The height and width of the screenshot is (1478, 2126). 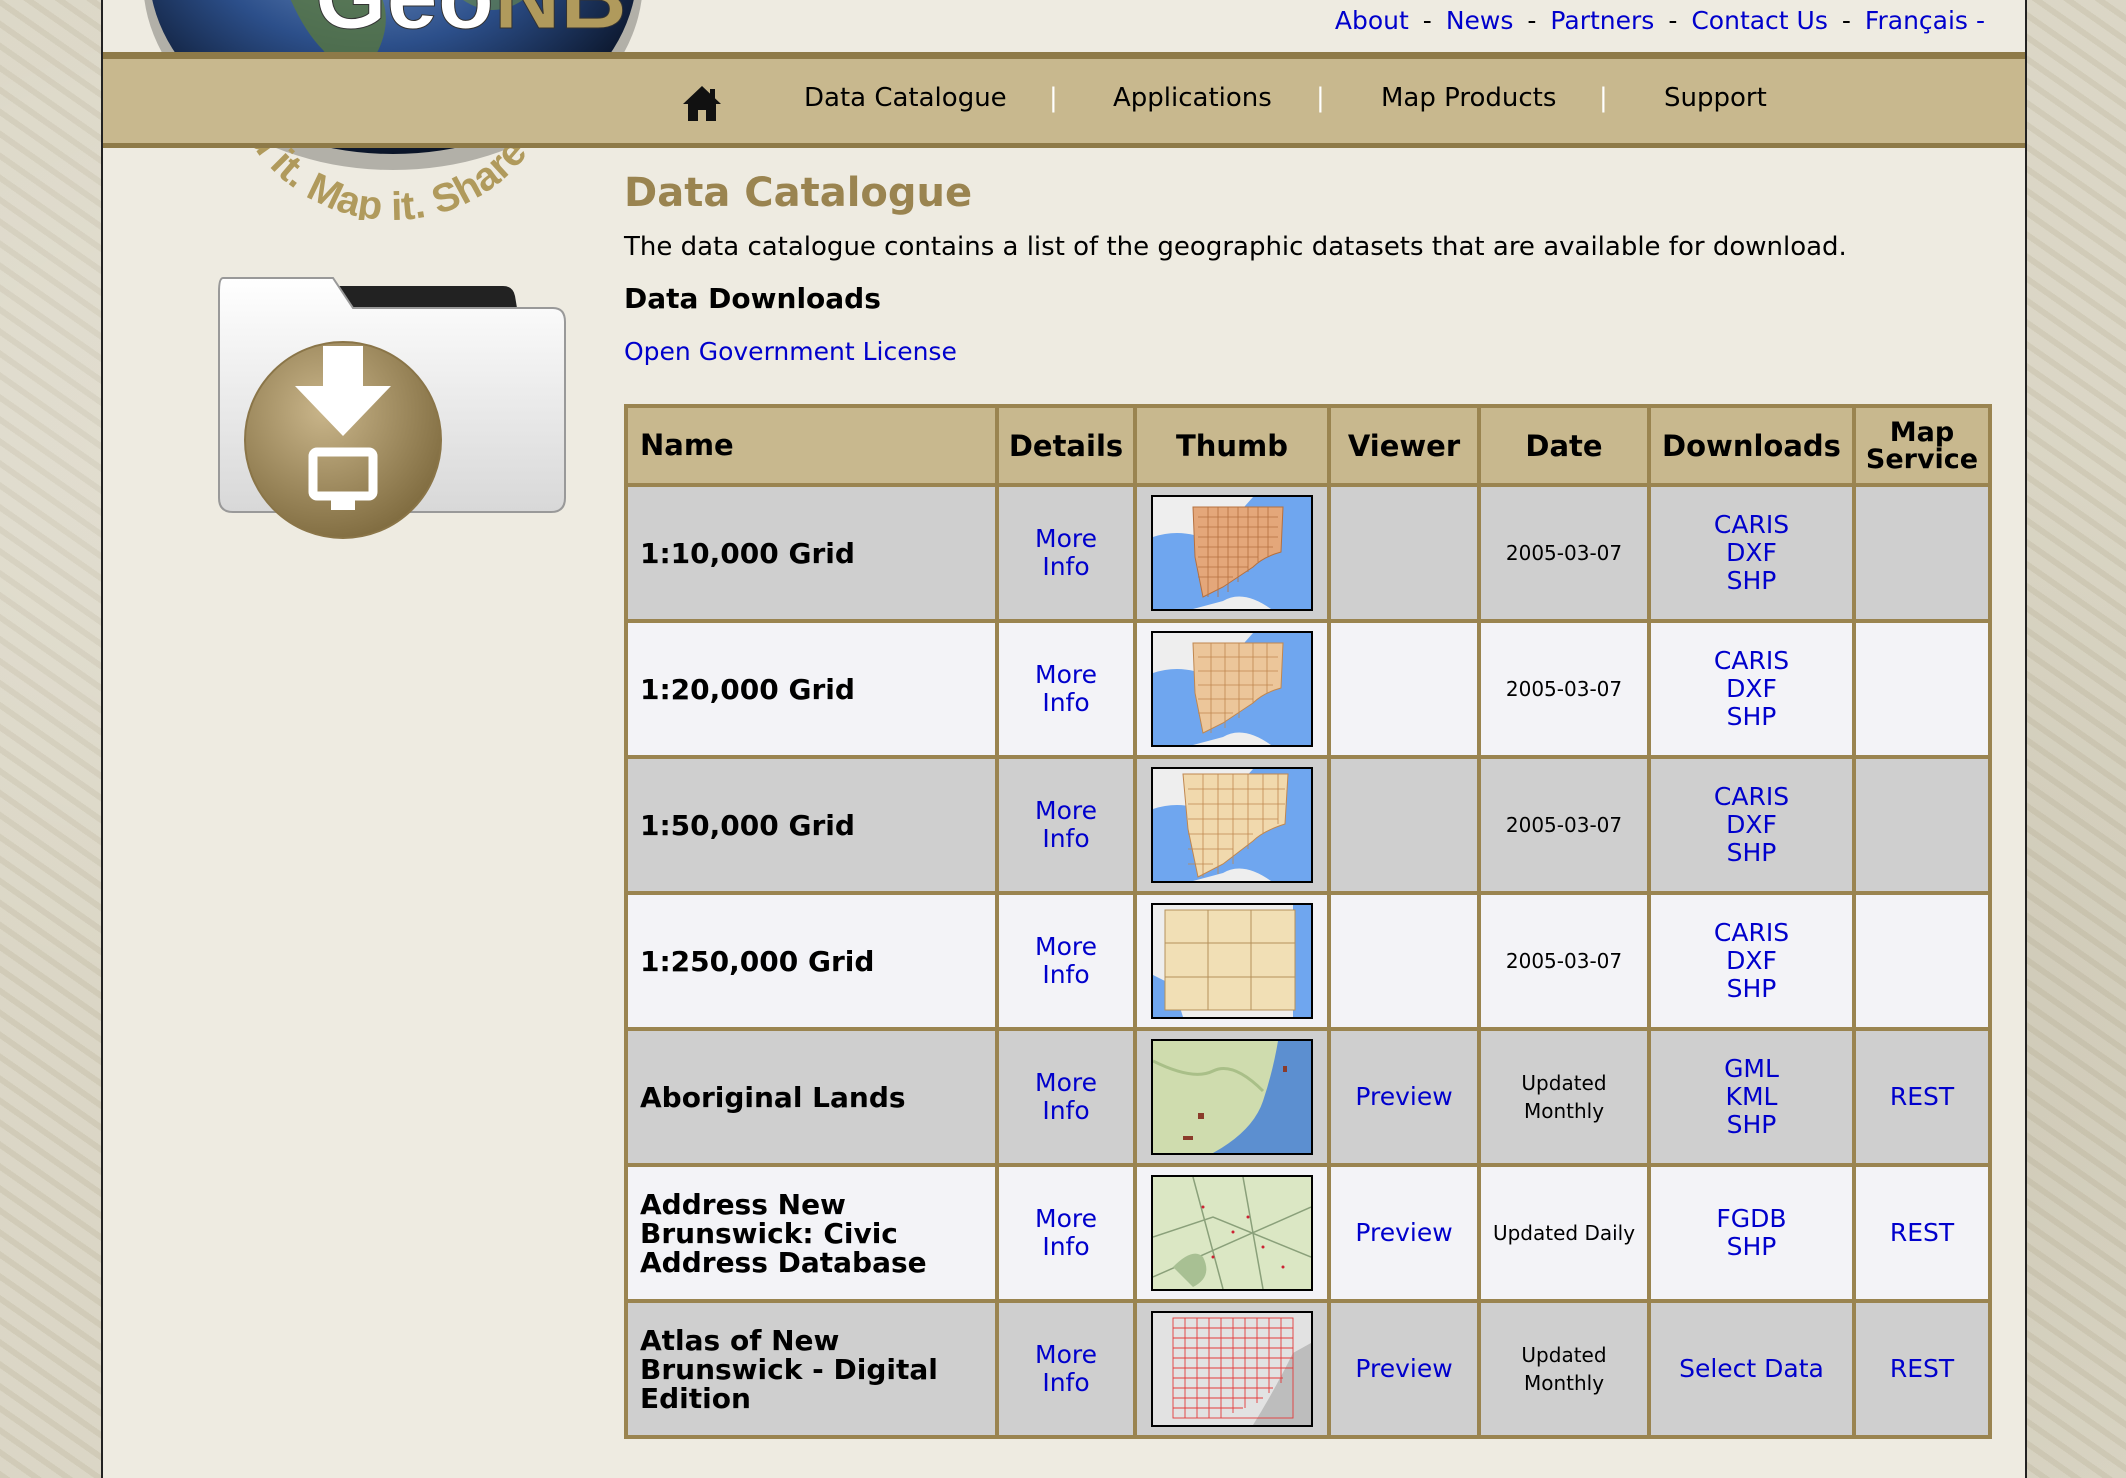 I want to click on header-details: Details, so click(x=1066, y=445).